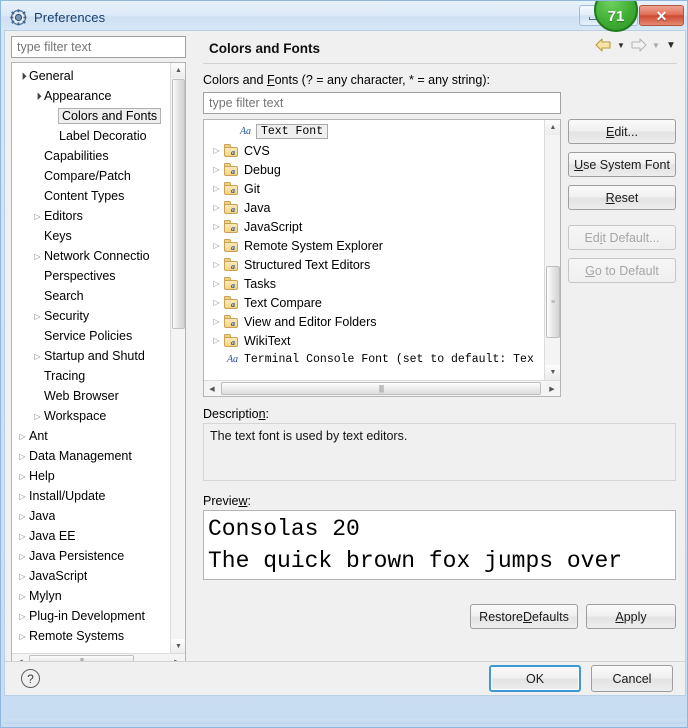 Image resolution: width=688 pixels, height=728 pixels. Describe the element at coordinates (92, 276) in the screenshot. I see `sidebar-item-perspectives: Perspectives` at that location.